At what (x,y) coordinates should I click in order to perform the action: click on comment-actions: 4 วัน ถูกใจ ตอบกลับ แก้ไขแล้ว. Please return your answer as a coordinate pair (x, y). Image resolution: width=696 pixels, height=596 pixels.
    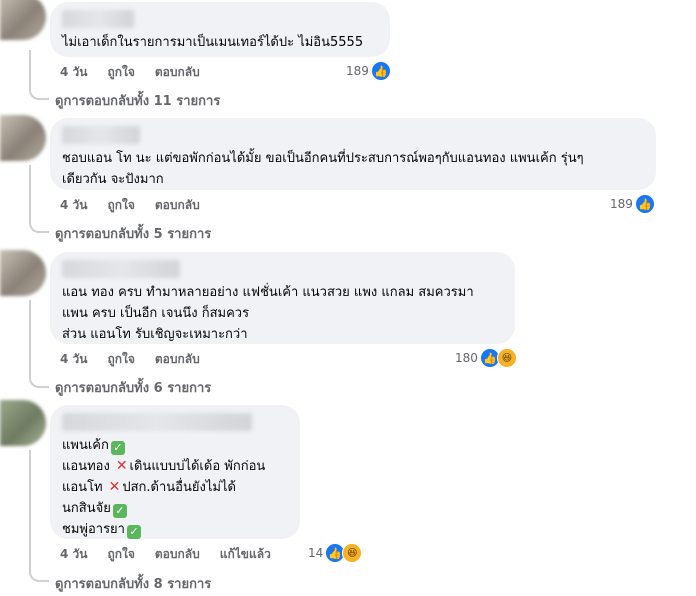
    Looking at the image, I should click on (165, 554).